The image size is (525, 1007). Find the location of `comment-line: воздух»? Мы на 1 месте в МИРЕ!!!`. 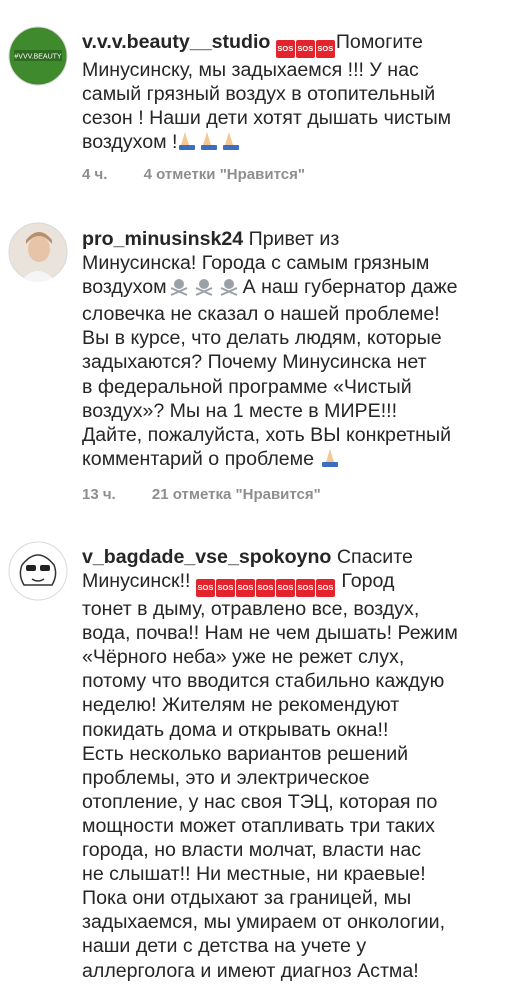

comment-line: воздух»? Мы на 1 месте в МИРЕ!!! is located at coordinates (240, 410).